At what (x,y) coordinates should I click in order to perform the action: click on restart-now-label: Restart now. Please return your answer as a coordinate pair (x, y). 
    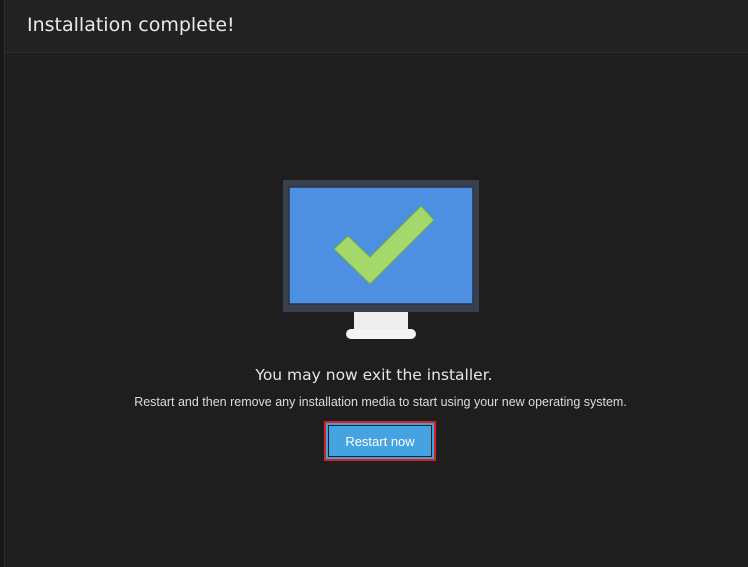
    Looking at the image, I should click on (380, 441).